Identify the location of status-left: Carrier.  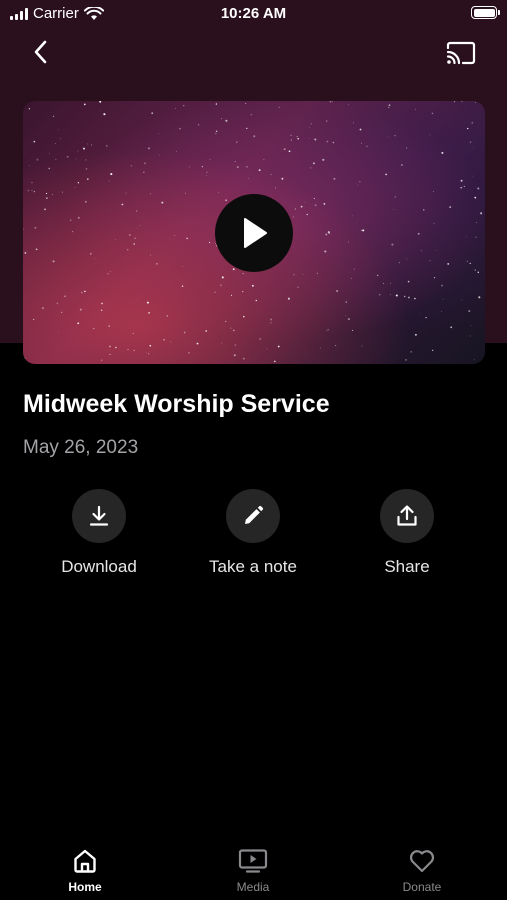
(57, 13).